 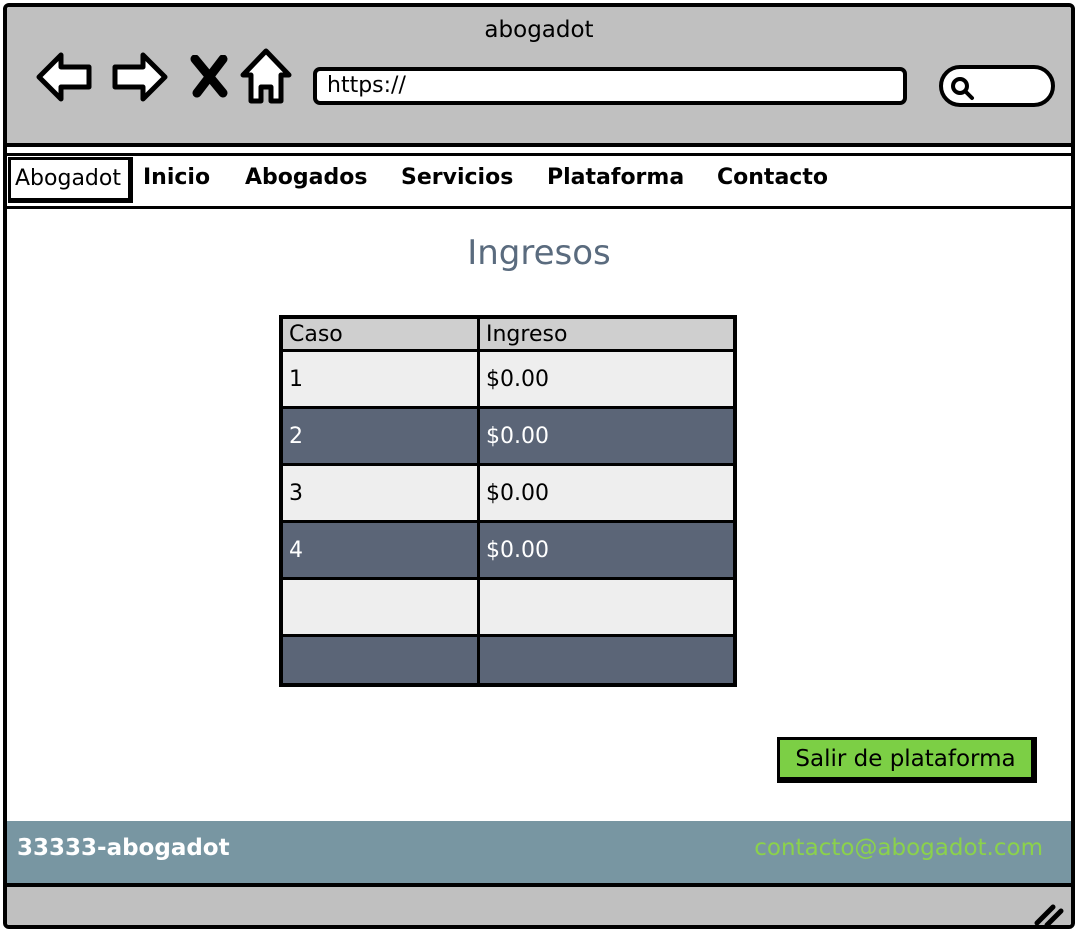 What do you see at coordinates (539, 30) in the screenshot?
I see `window-title: abogadot` at bounding box center [539, 30].